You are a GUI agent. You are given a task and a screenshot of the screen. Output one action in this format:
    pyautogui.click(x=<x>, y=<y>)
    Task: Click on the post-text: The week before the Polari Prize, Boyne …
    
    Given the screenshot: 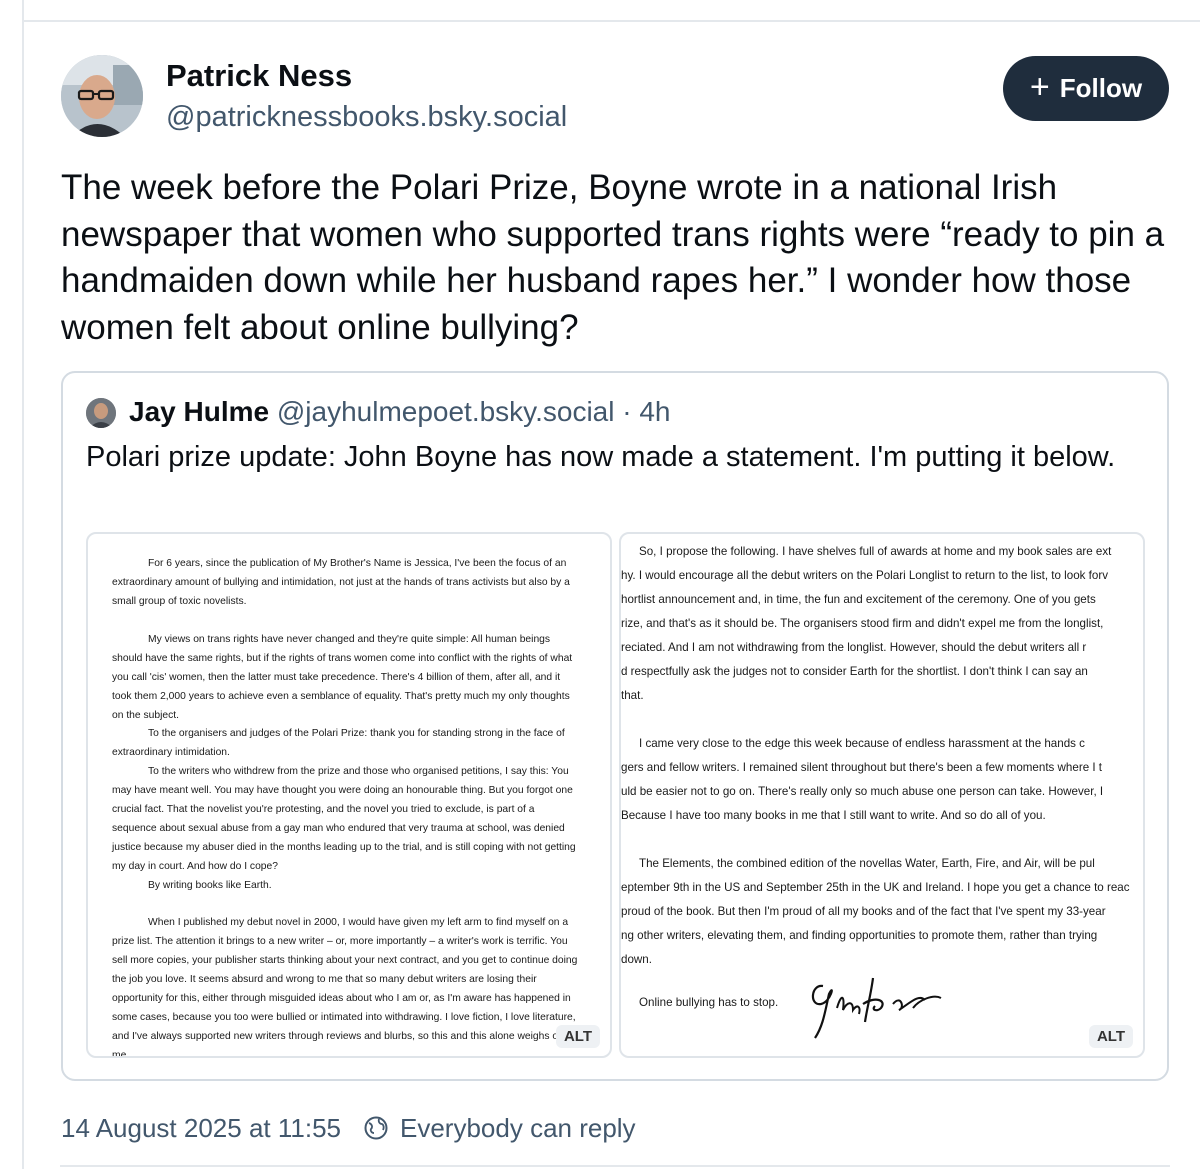 What is the action you would take?
    pyautogui.click(x=613, y=257)
    